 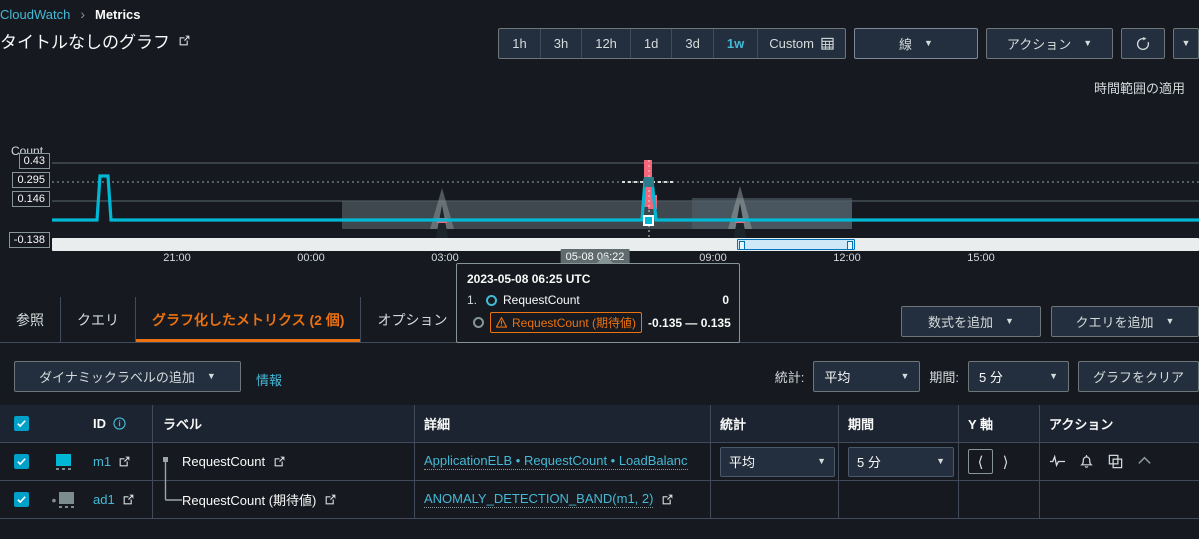 I want to click on row-detail-cell: ANOMALY_DETECTION_BAND(m1, 2), so click(x=562, y=499).